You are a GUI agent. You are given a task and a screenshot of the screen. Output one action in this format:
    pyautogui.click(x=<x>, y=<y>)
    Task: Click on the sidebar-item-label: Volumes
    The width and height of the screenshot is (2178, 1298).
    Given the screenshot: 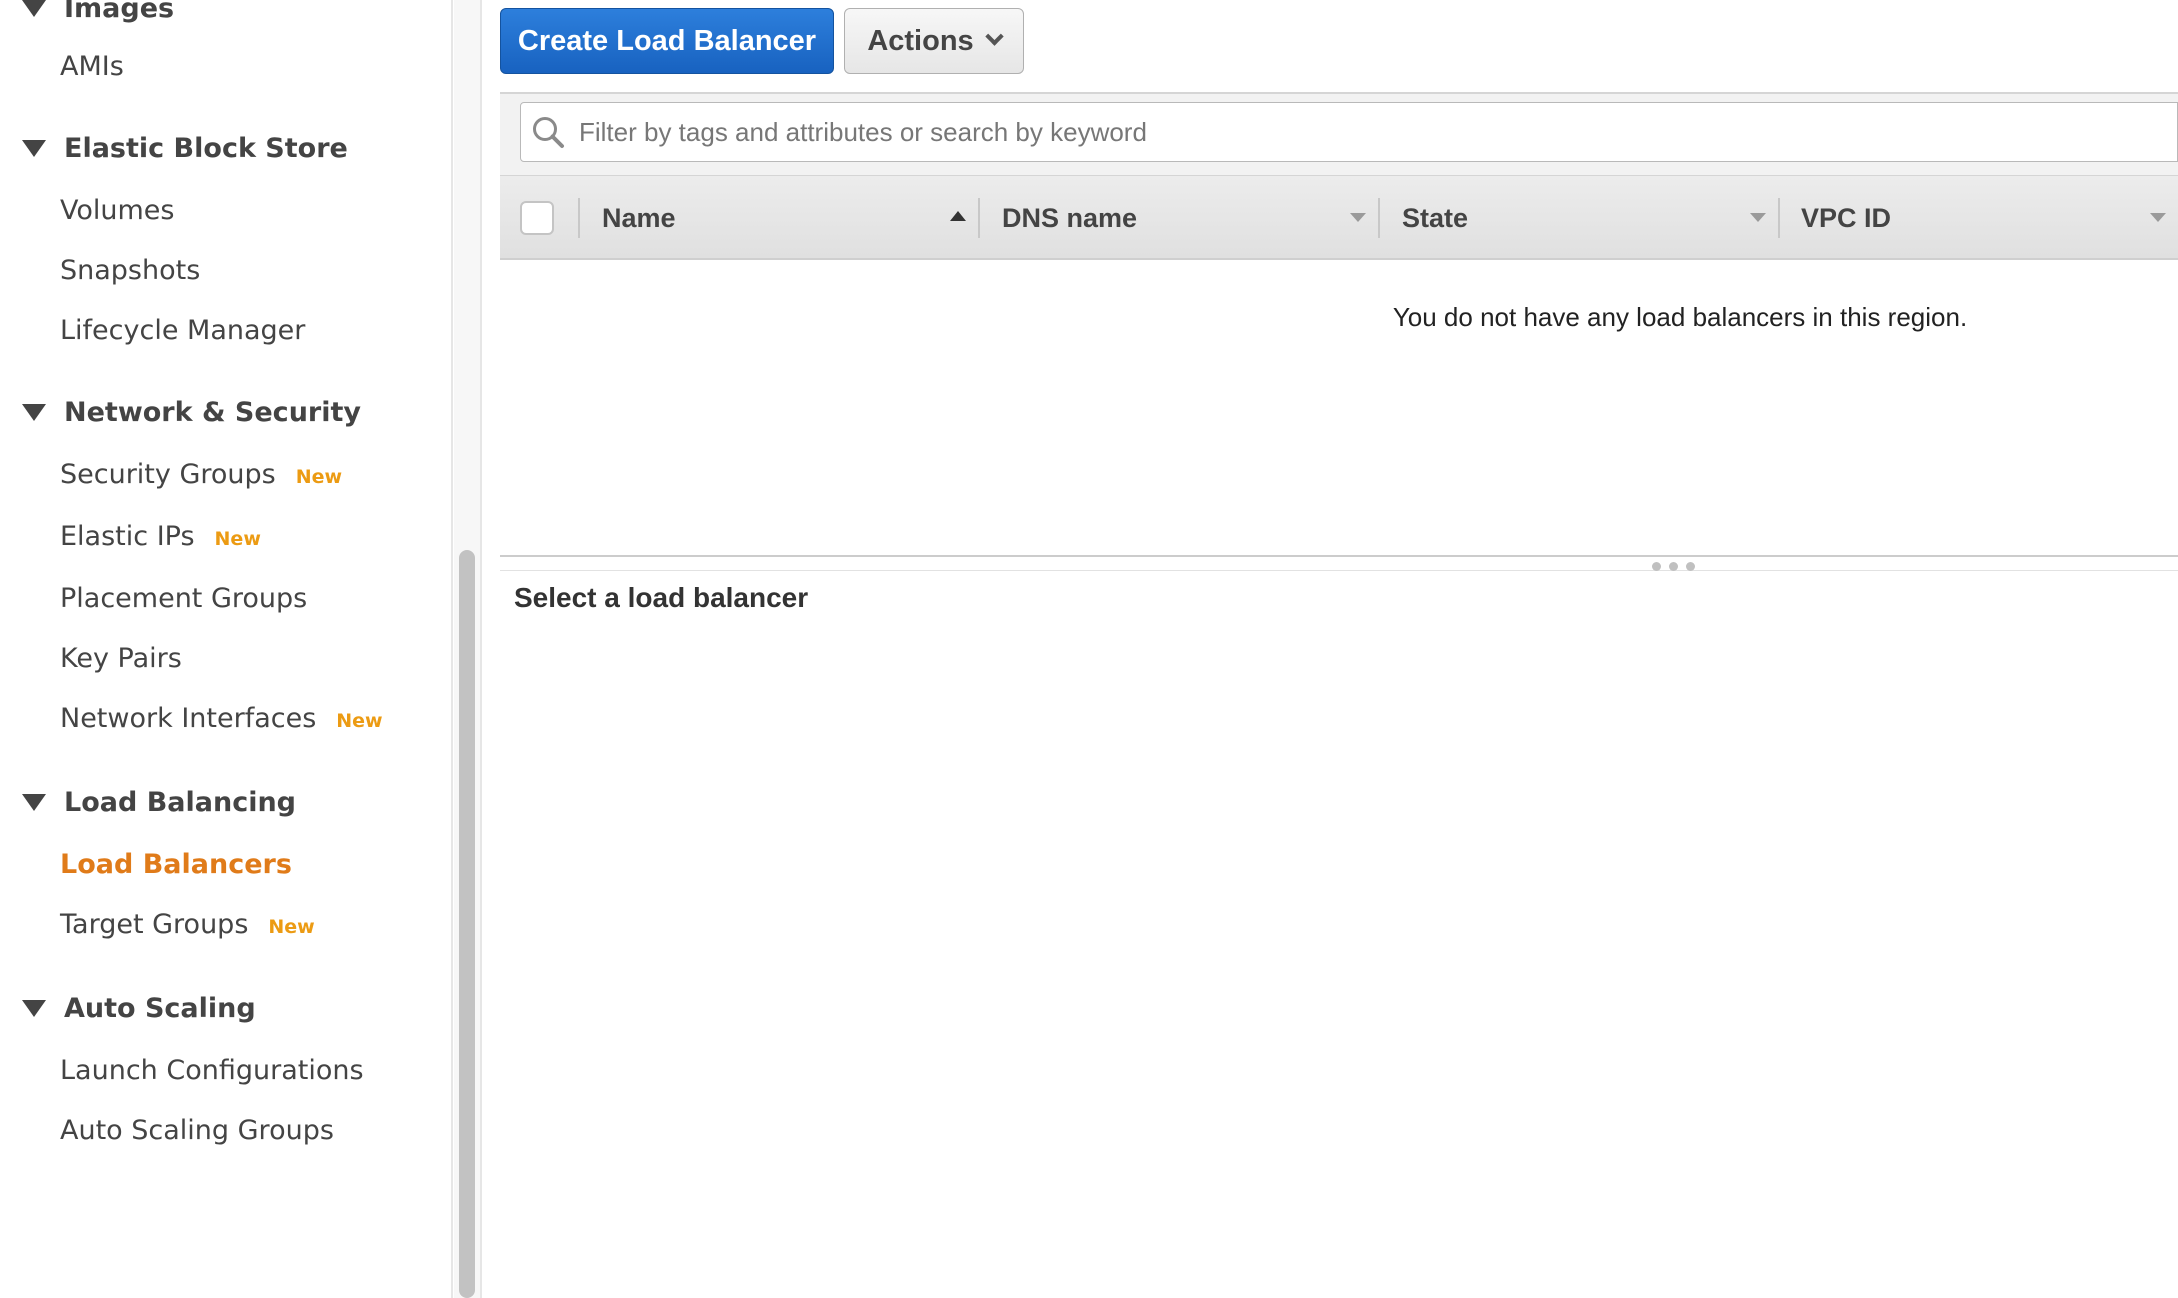 What is the action you would take?
    pyautogui.click(x=117, y=210)
    